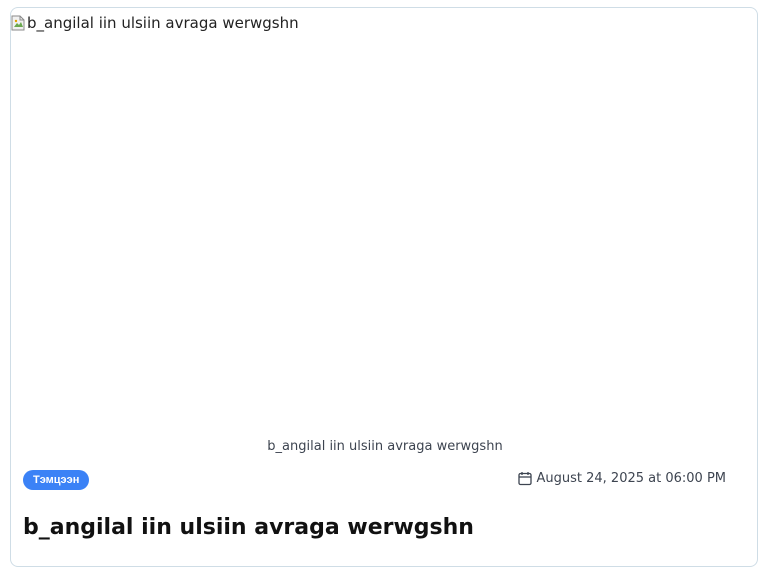 The height and width of the screenshot is (567, 760). What do you see at coordinates (374, 481) in the screenshot?
I see `post-meta: Тэмцээн August 24, 2025 at 06:00 PM` at bounding box center [374, 481].